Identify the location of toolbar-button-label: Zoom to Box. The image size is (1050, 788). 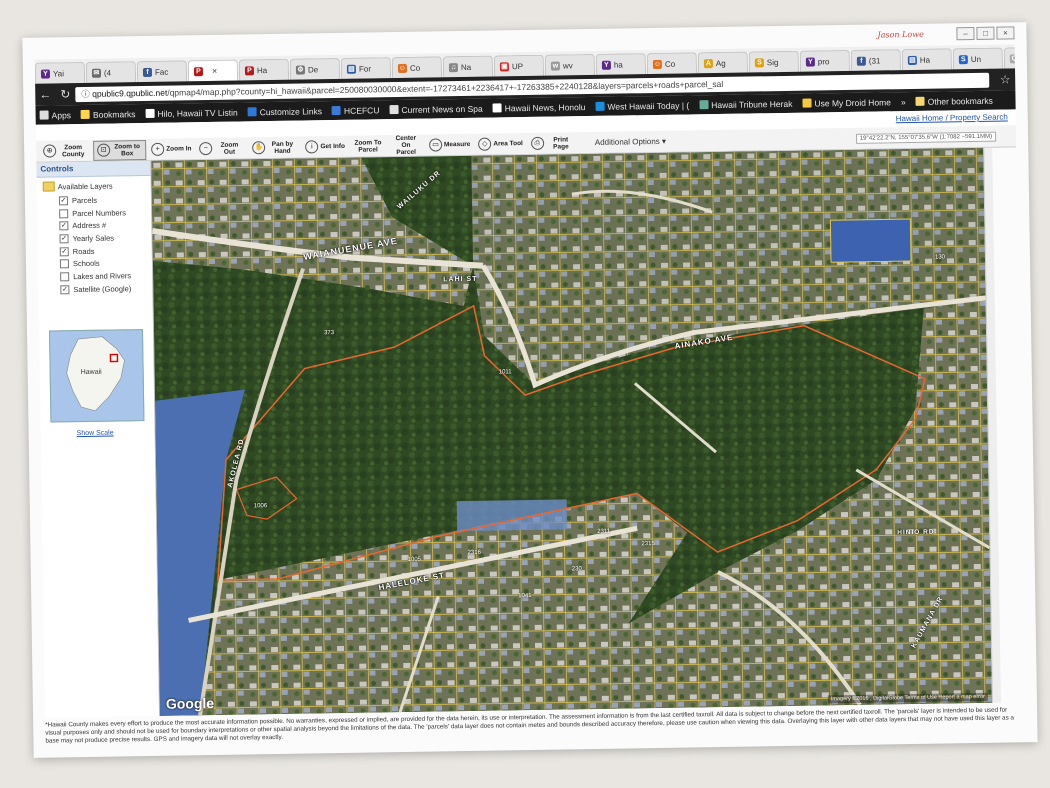
(127, 149).